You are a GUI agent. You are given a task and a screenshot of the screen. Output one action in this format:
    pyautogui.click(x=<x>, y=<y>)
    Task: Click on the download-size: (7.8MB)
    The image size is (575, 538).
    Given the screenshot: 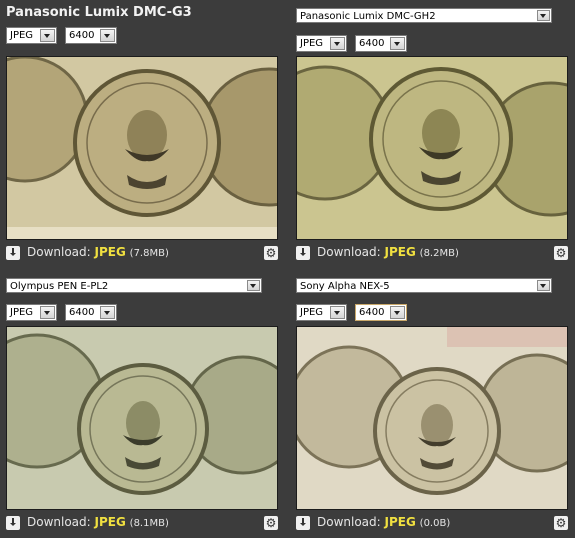 What is the action you would take?
    pyautogui.click(x=149, y=253)
    